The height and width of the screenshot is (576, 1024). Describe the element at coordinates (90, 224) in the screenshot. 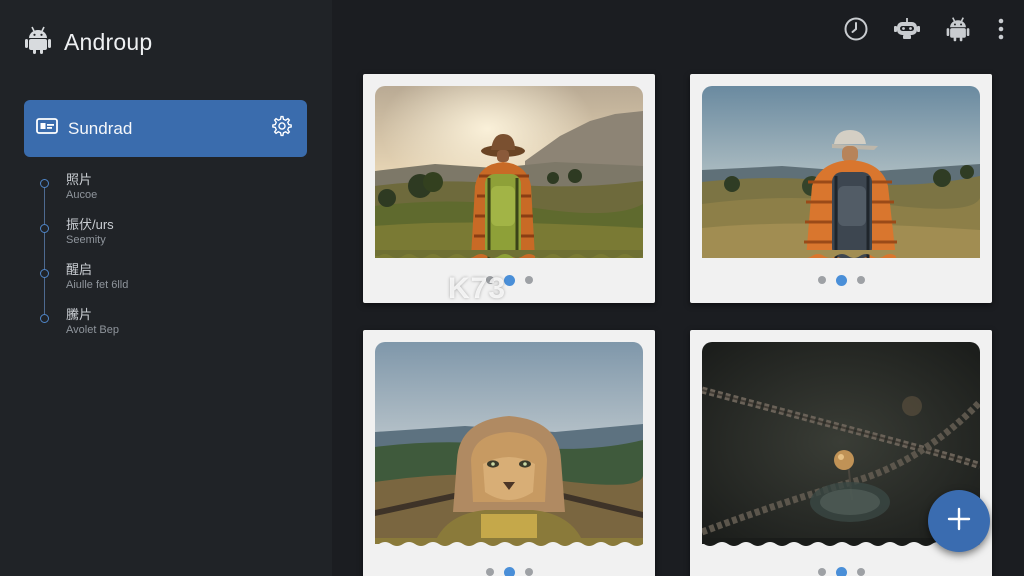

I see `sidebar-item-title: 振伏/urs` at that location.